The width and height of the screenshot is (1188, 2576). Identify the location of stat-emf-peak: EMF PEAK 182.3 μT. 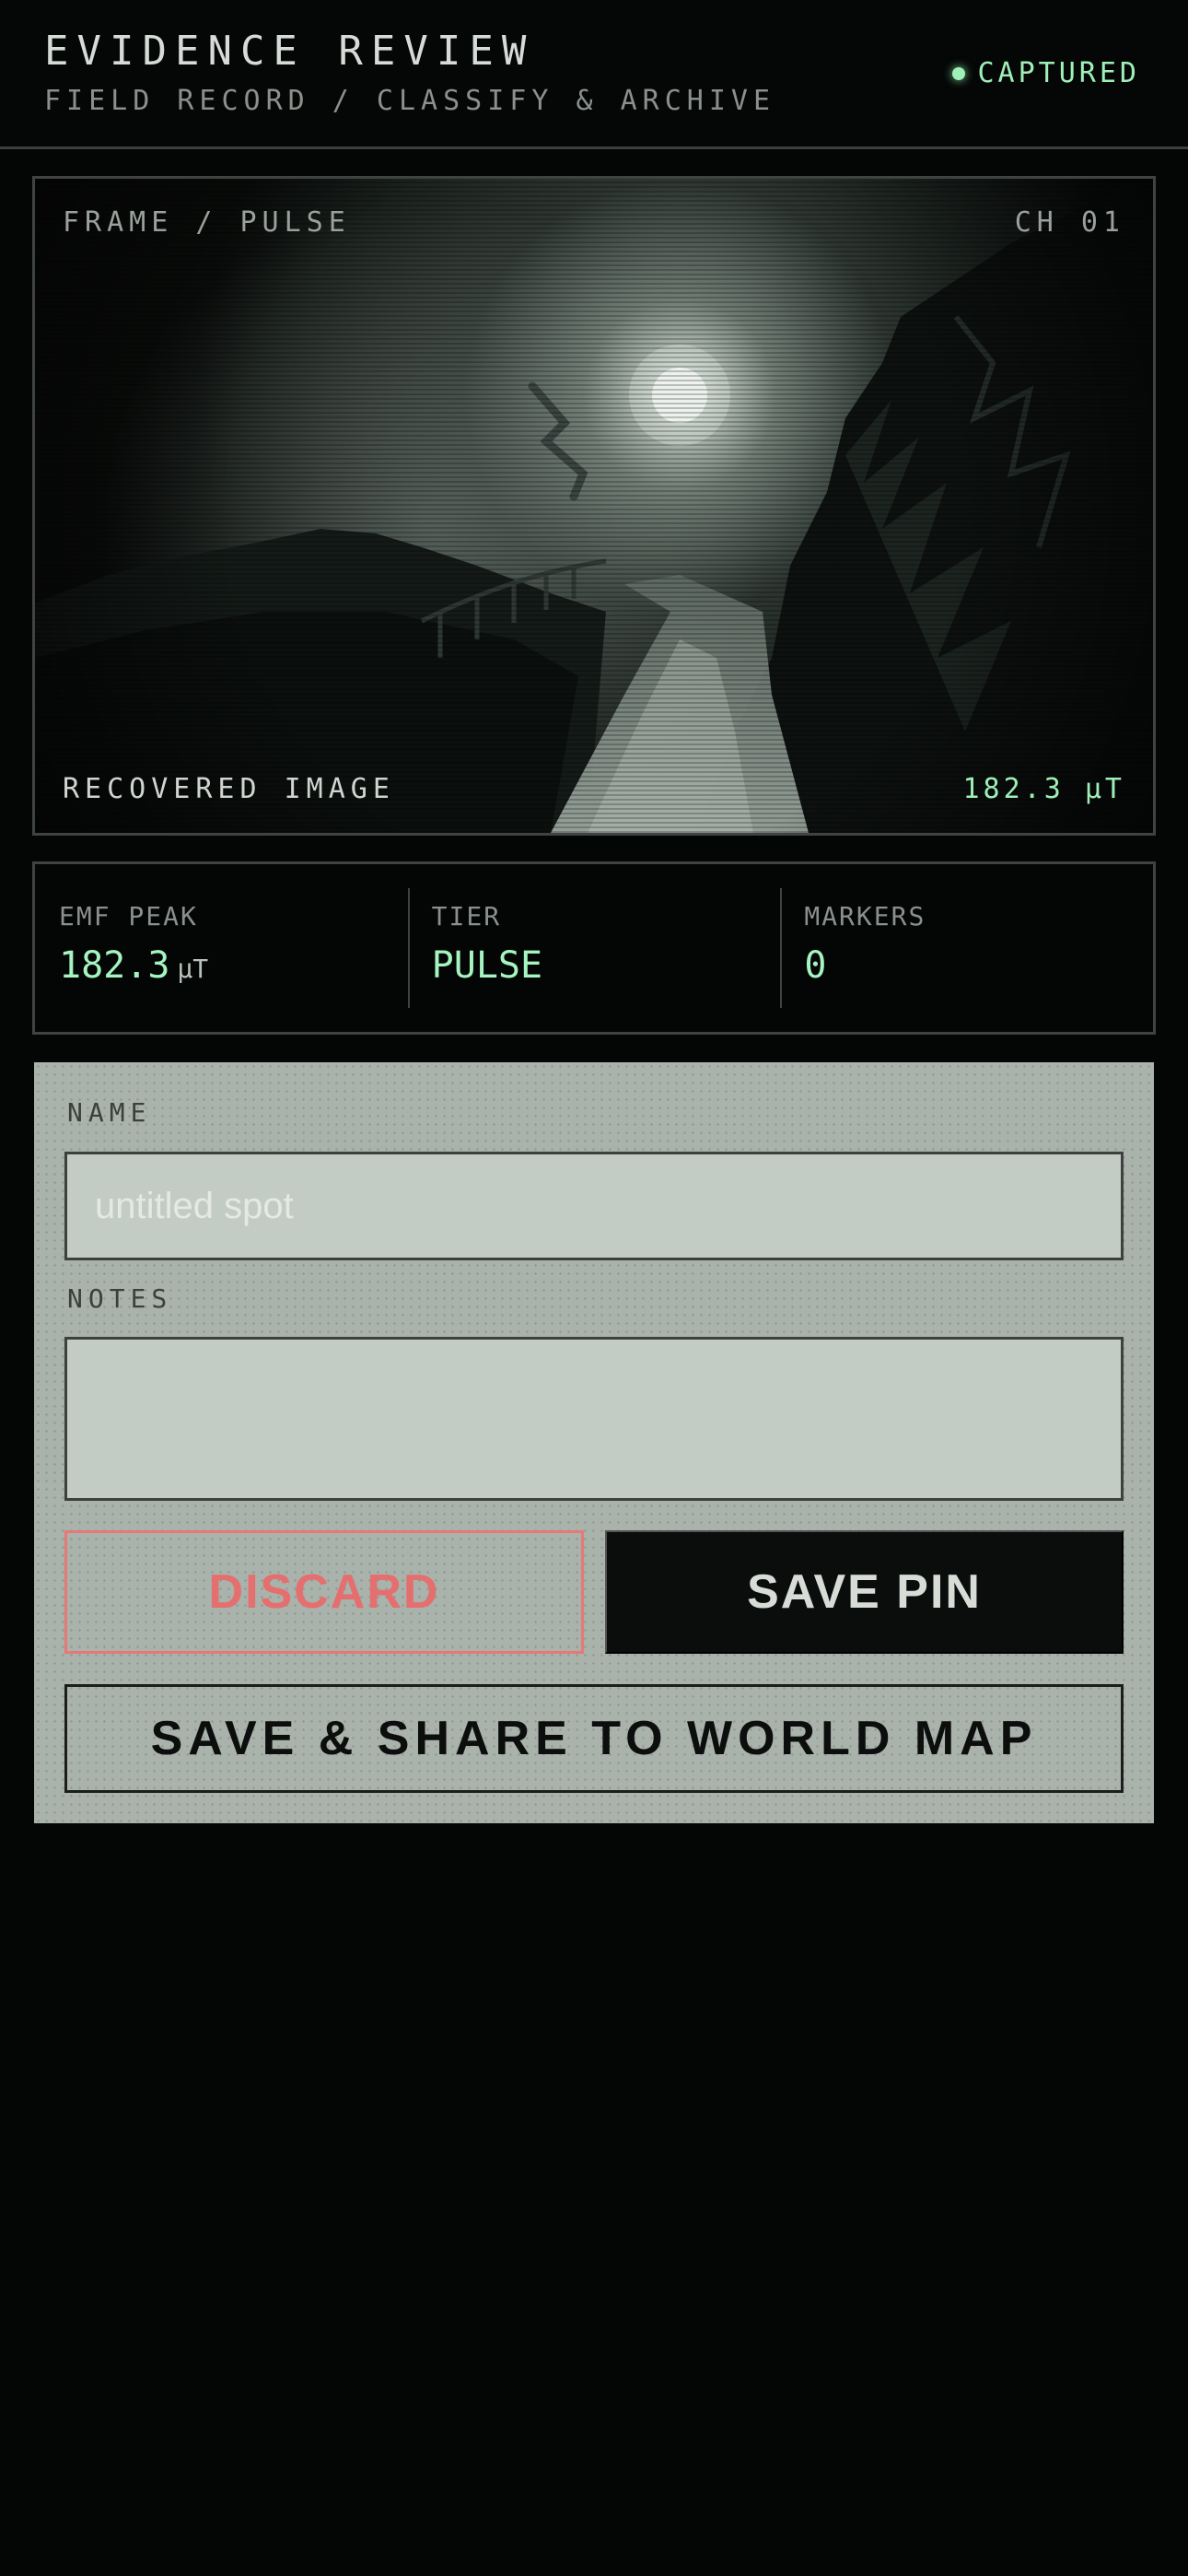
(221, 948).